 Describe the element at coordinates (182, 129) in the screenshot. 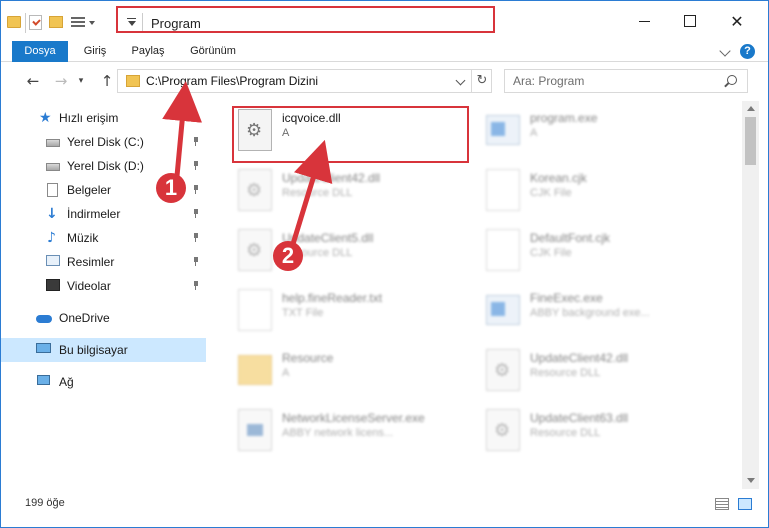

I see `arrow-to-address-bar` at that location.